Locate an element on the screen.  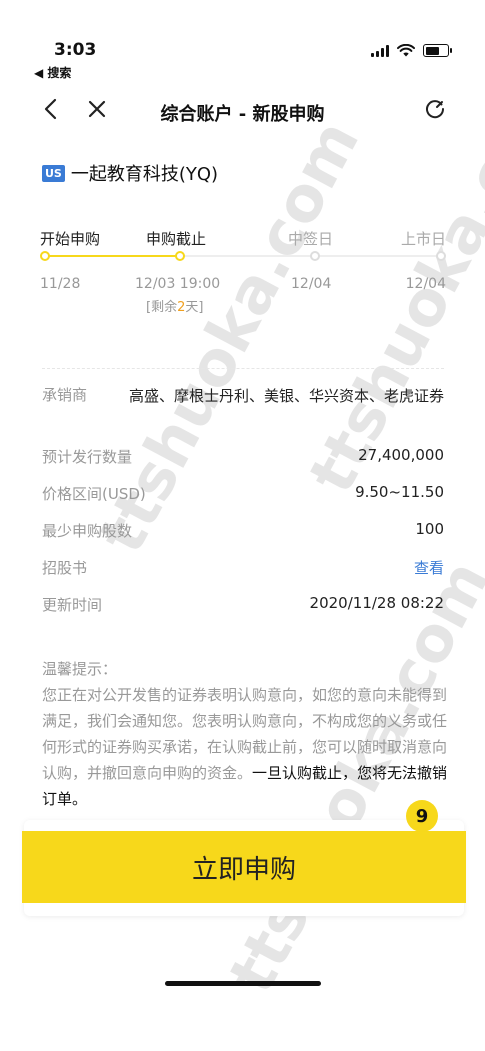
timeline-step-date: 12/03 19:00 is located at coordinates (178, 284).